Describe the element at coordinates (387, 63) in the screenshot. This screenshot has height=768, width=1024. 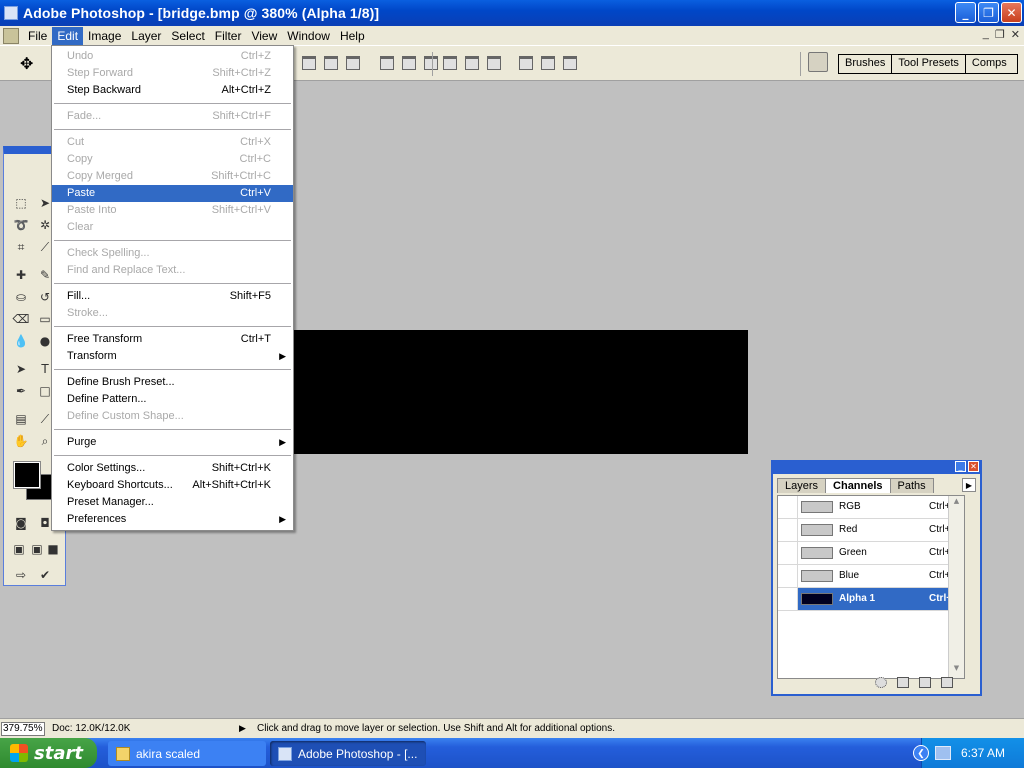
I see `align-left-icon` at that location.